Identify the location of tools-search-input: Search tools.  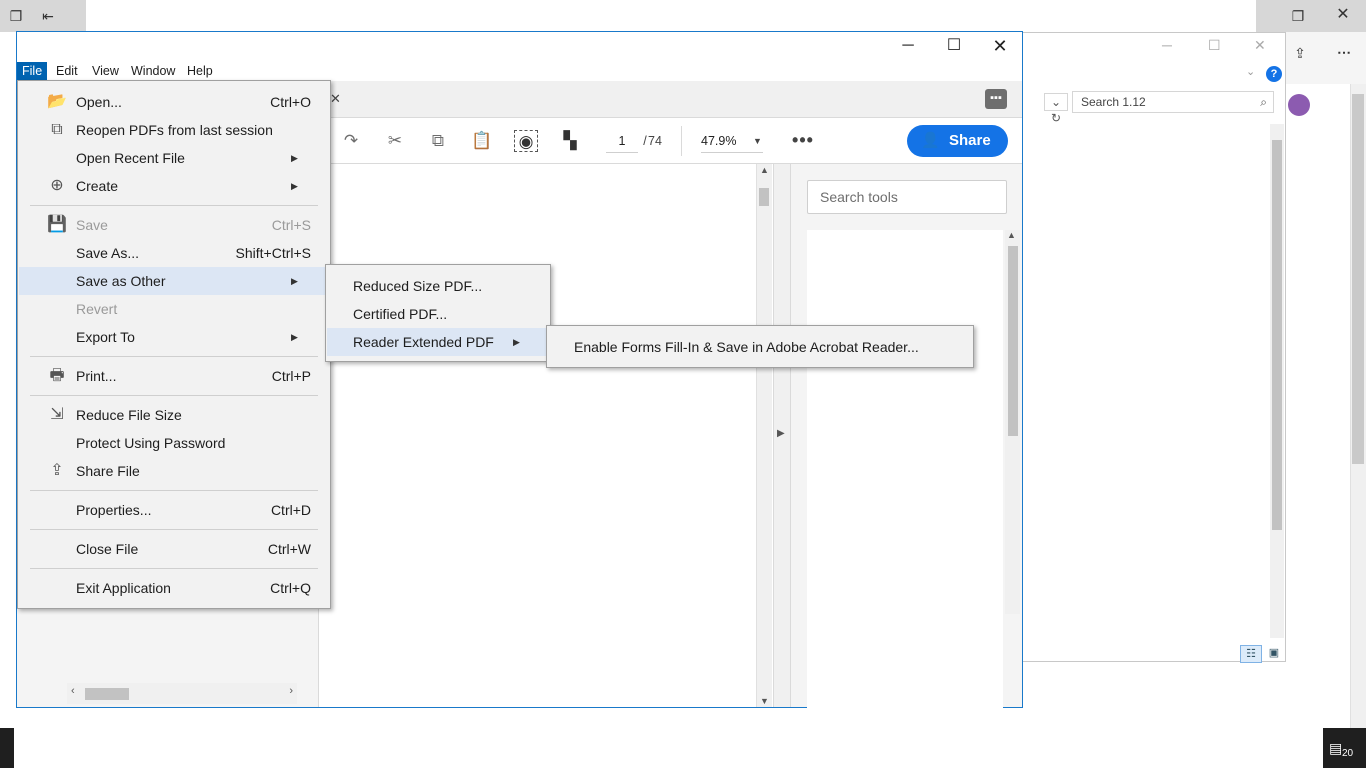
(907, 197).